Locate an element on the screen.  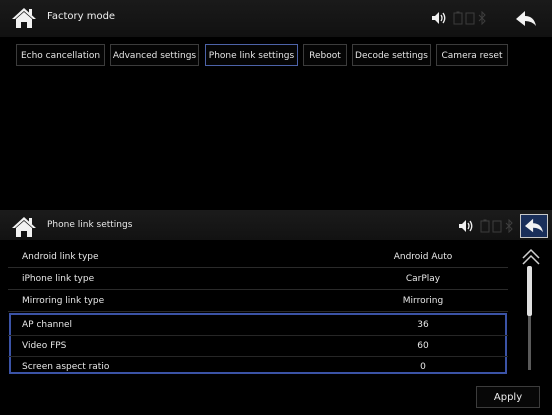
setting-value: Android Auto is located at coordinates (423, 257).